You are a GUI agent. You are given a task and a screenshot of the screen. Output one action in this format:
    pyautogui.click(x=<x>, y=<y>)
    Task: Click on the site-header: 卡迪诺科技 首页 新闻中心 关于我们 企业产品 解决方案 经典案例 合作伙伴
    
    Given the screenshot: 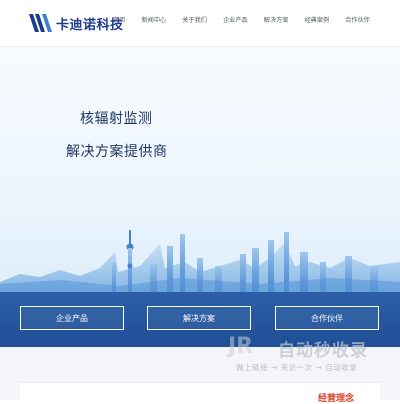 What is the action you would take?
    pyautogui.click(x=200, y=23)
    